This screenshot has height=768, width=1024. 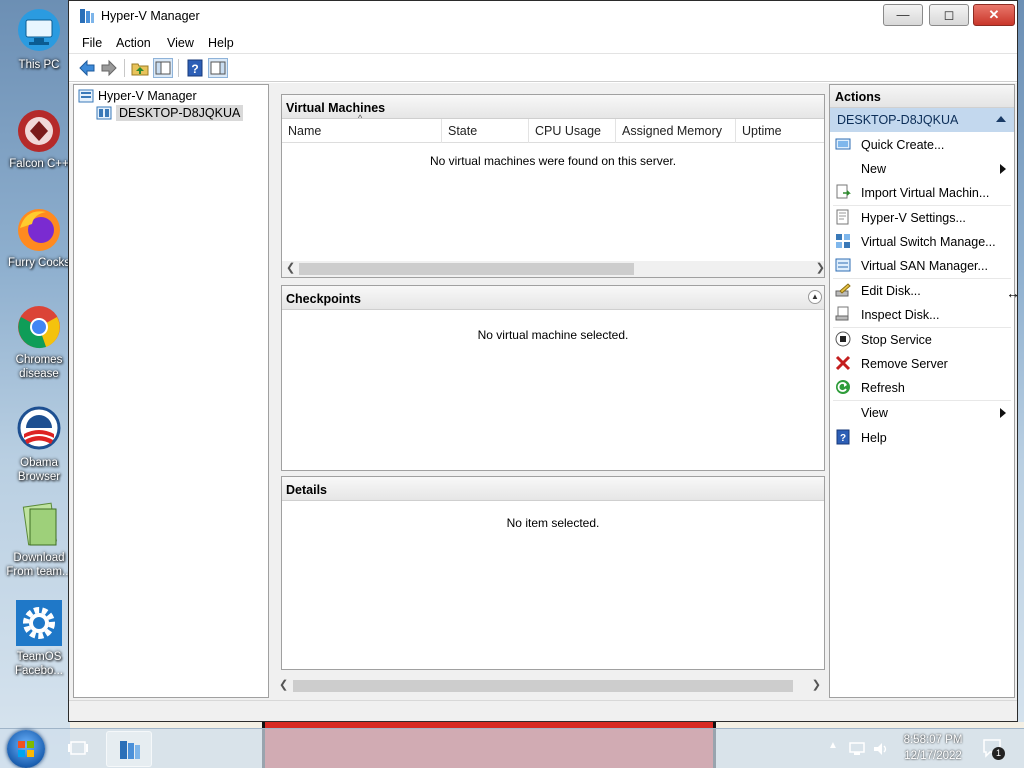 What do you see at coordinates (949, 15) in the screenshot?
I see `maximize-button: ◻` at bounding box center [949, 15].